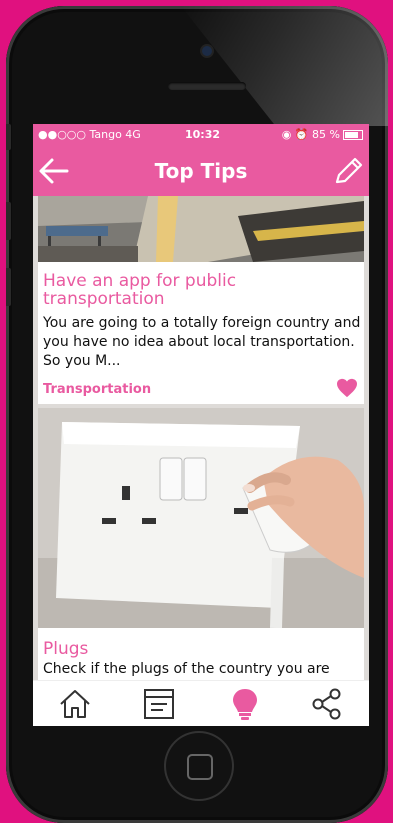 The width and height of the screenshot is (393, 823). I want to click on tip-title: Plugs, so click(201, 649).